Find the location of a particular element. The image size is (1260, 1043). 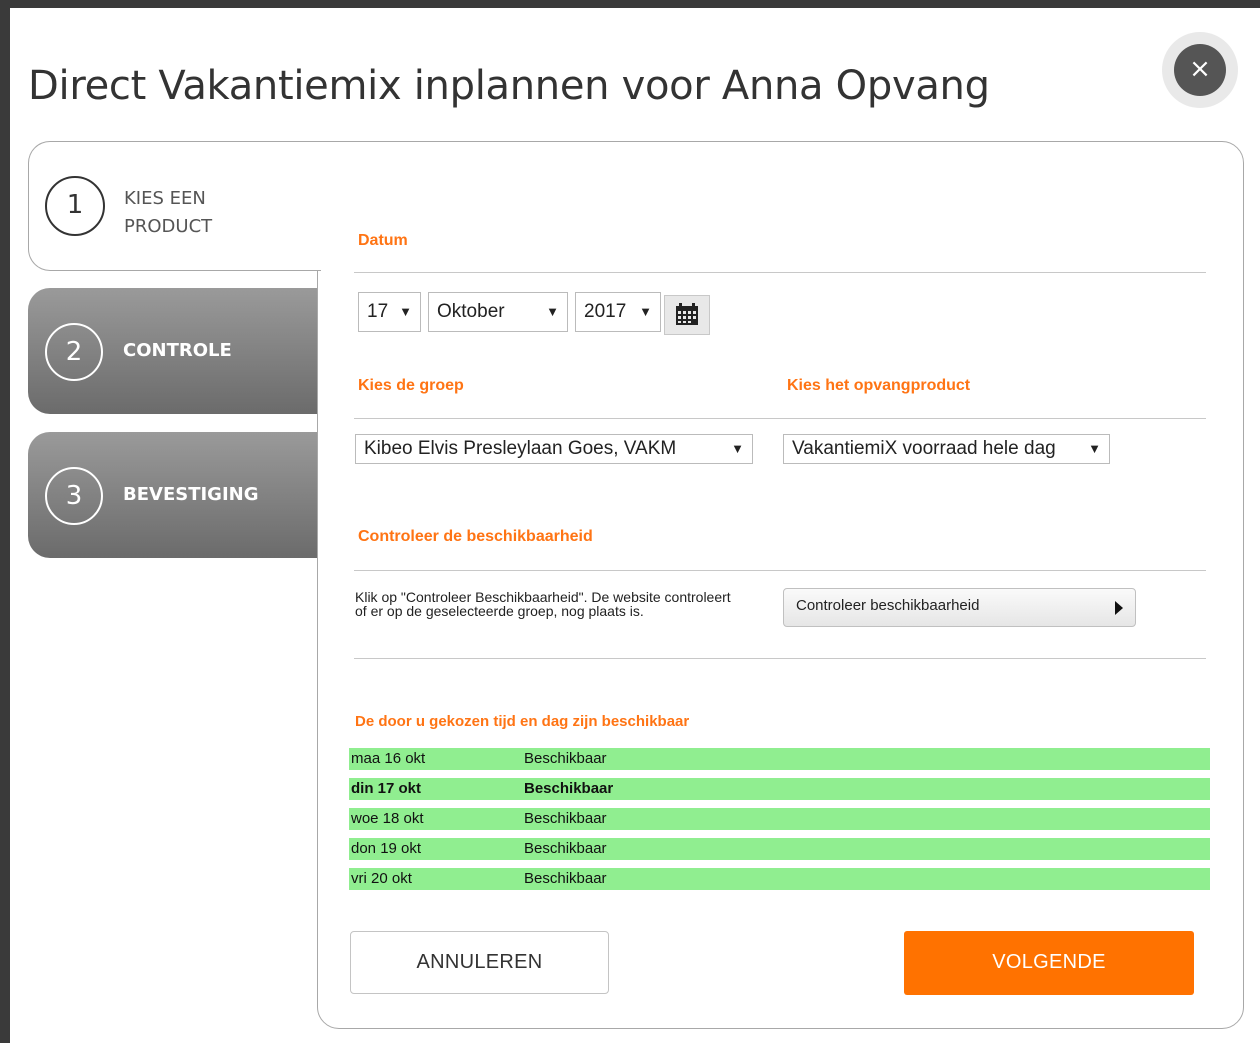

check-availability-label: Controleer beschikbaarheid is located at coordinates (888, 605).